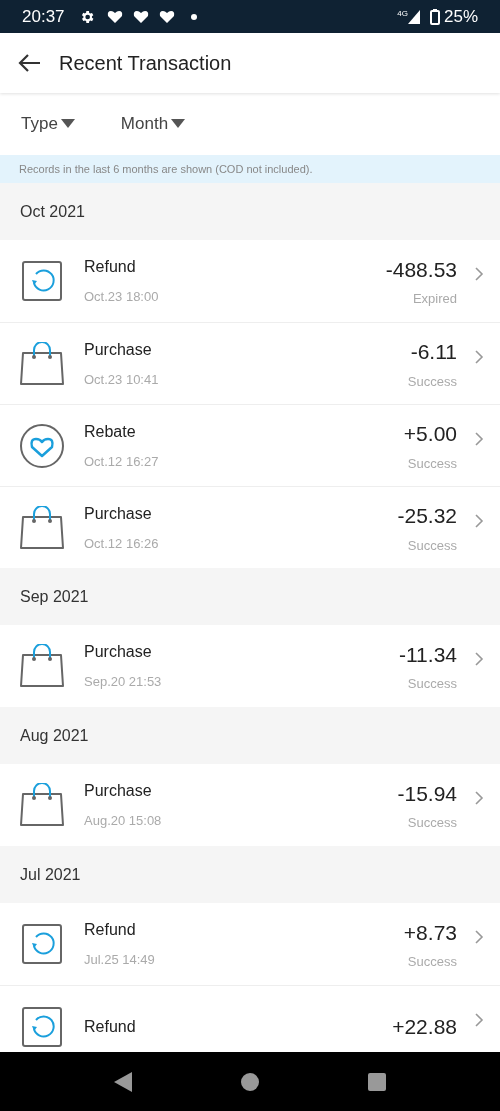  I want to click on amount: -488.53, so click(421, 269).